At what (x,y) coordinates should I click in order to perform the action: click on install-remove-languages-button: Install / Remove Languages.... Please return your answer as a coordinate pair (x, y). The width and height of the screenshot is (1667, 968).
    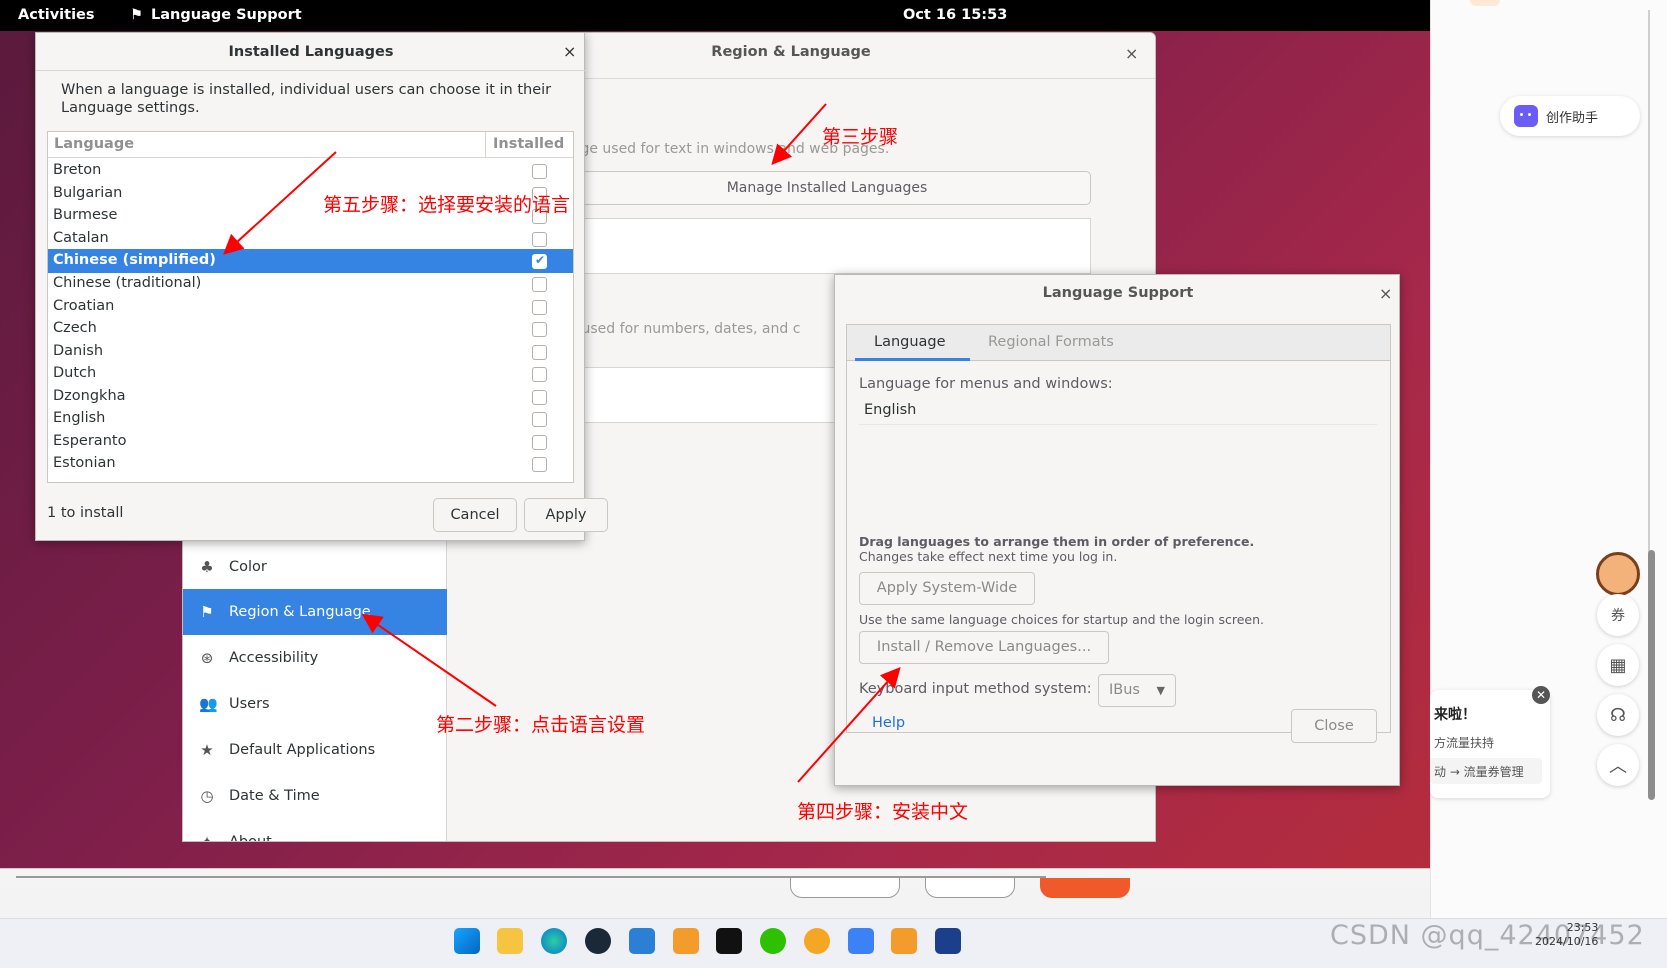
    Looking at the image, I should click on (984, 647).